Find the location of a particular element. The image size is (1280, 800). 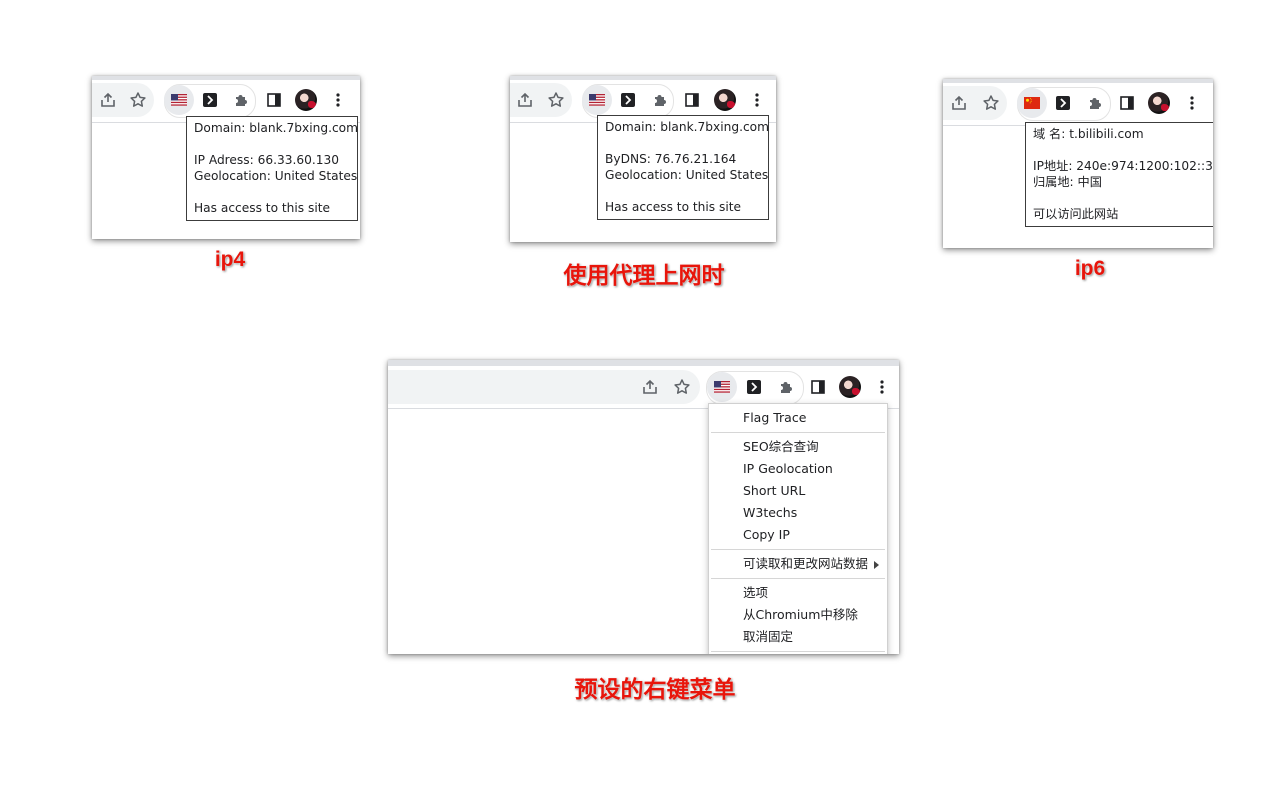

tooltip-ip: IP Adress: 66.33.60.130 is located at coordinates (267, 160).